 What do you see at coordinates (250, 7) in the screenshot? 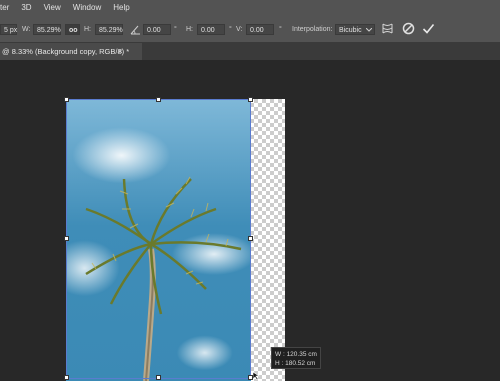
I see `menu-bar: ter 3D View Window Help` at bounding box center [250, 7].